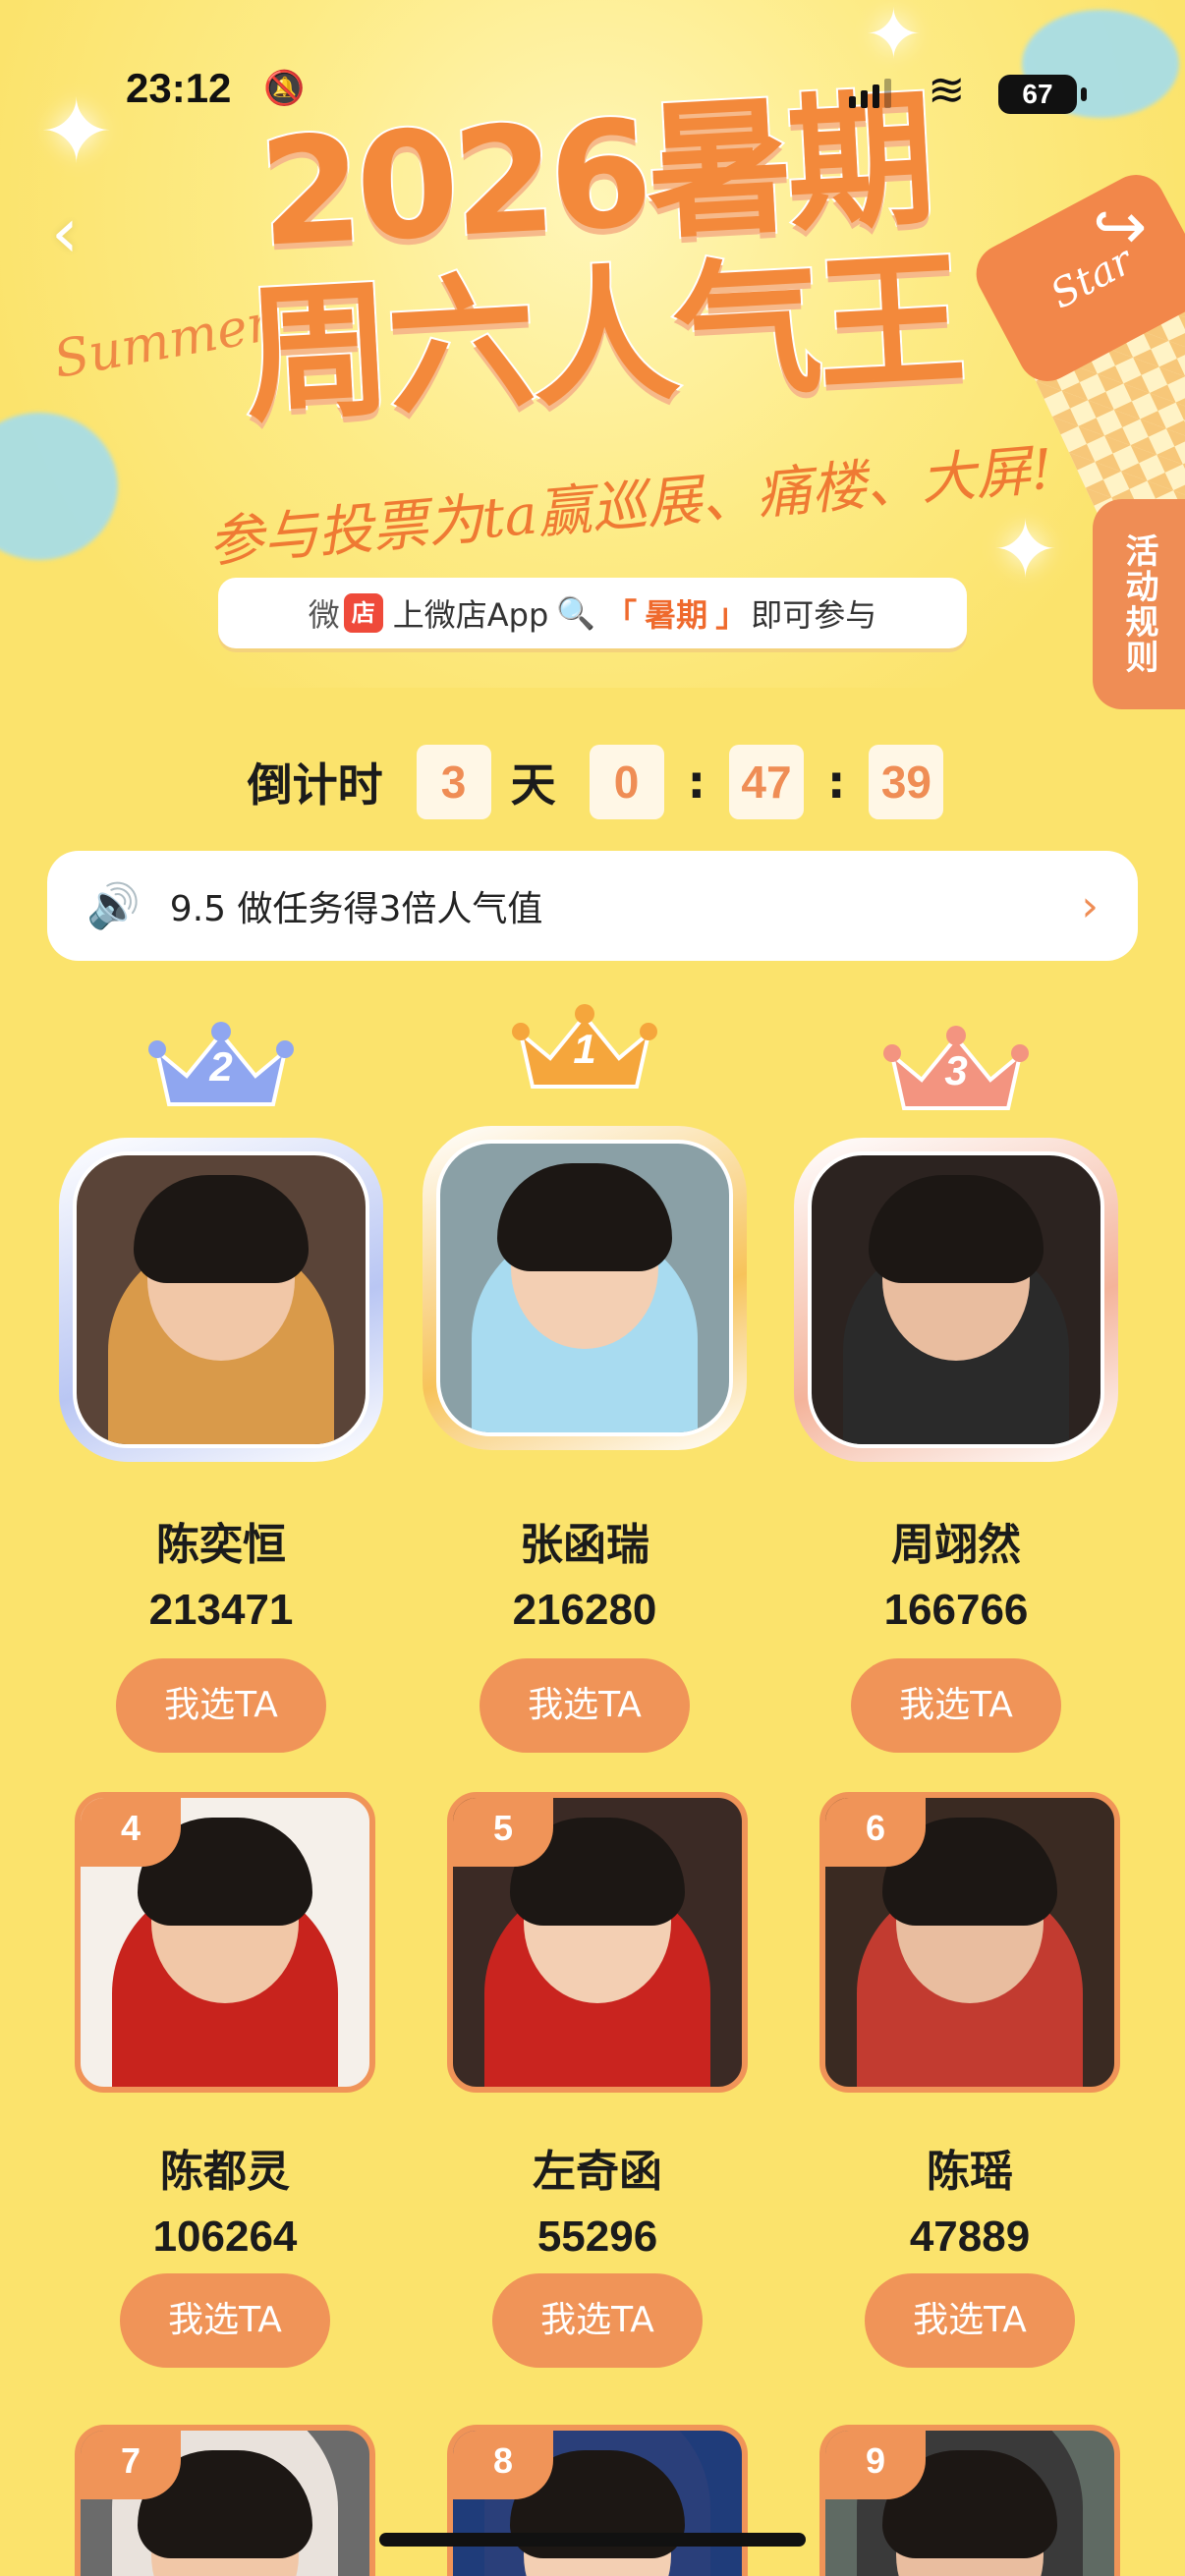  Describe the element at coordinates (970, 1942) in the screenshot. I see `candidate-photo: 6` at that location.